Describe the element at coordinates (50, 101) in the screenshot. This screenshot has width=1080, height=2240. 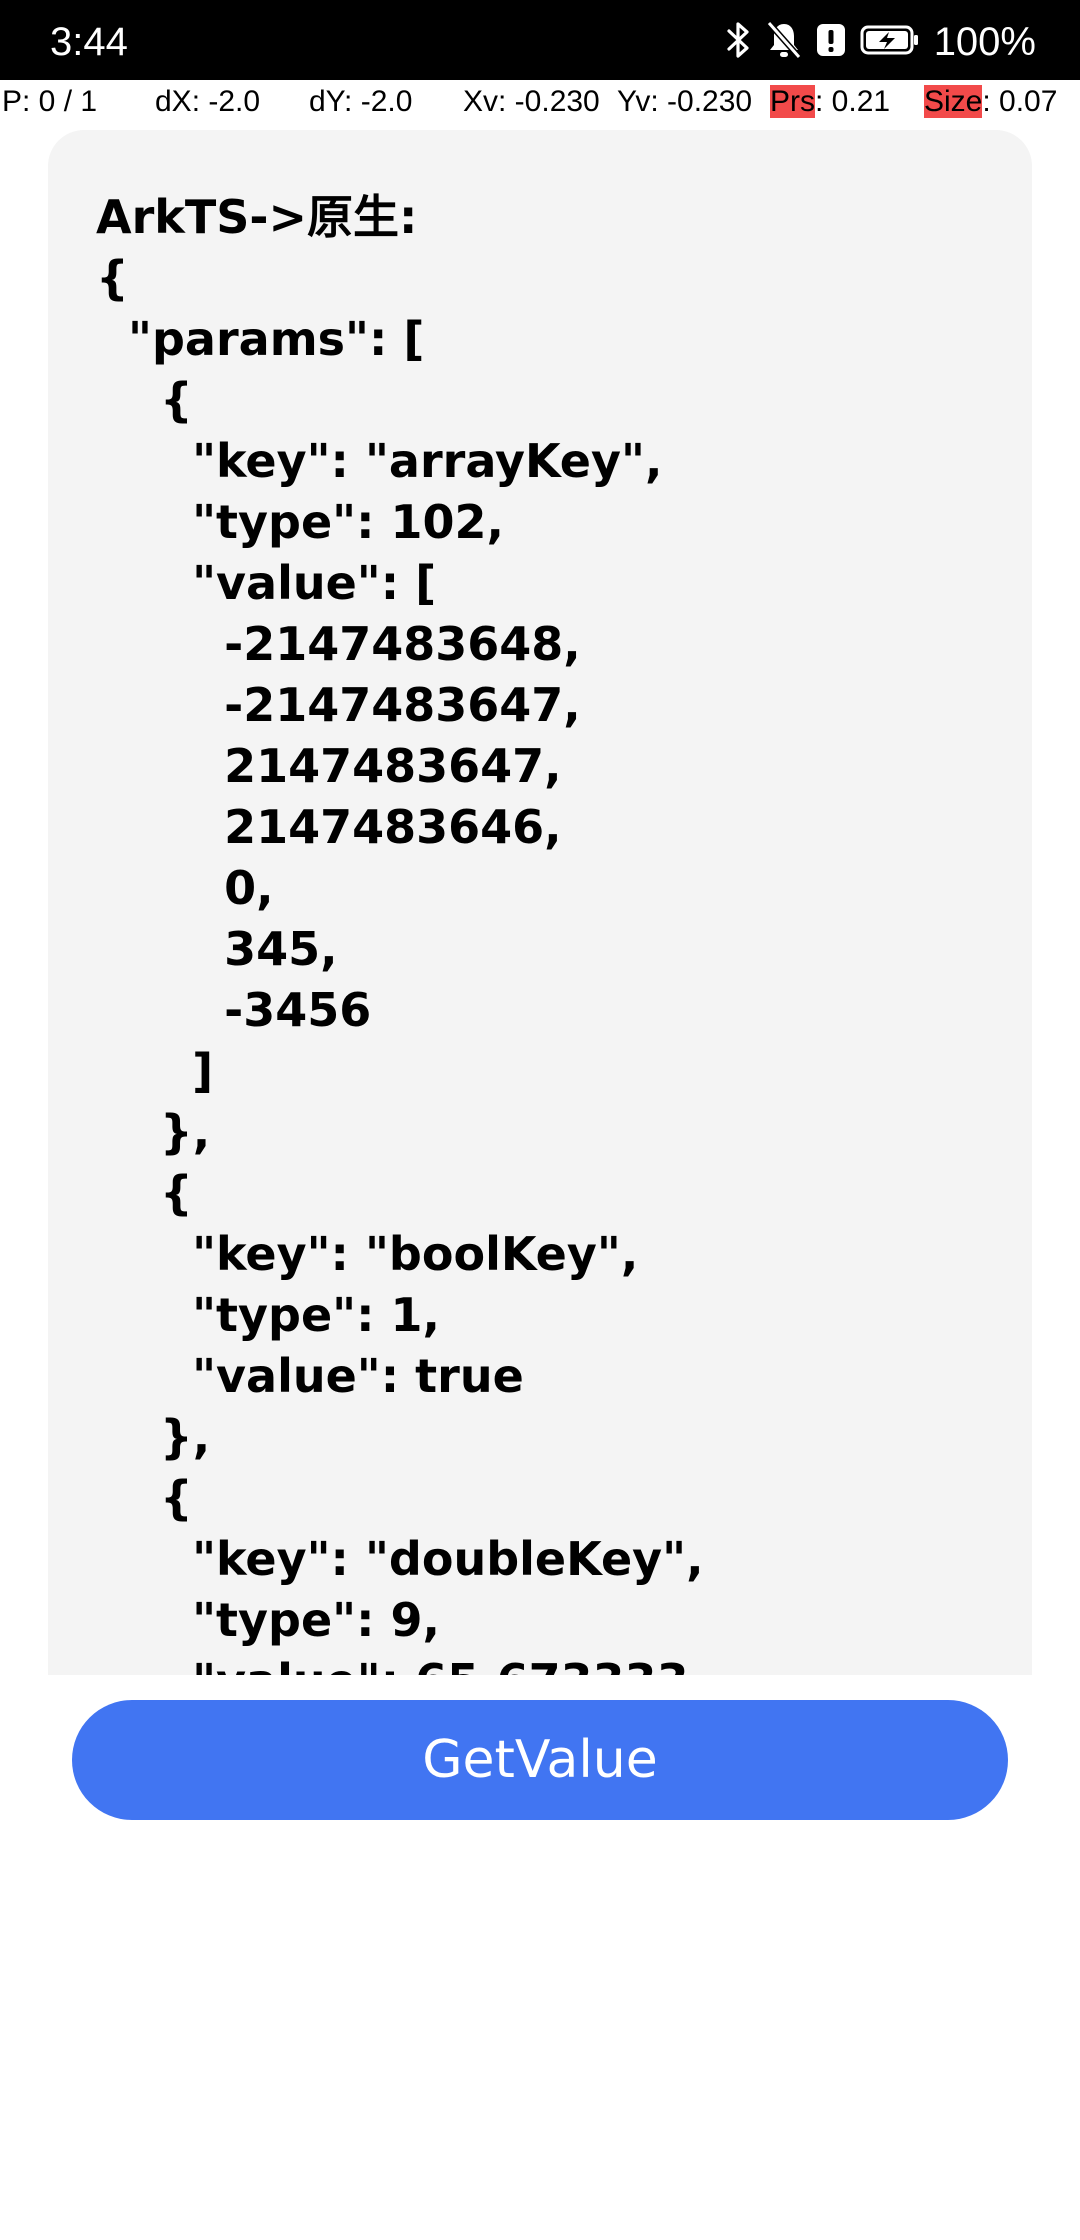
I see `pointer-count: P: 0 / 1` at that location.